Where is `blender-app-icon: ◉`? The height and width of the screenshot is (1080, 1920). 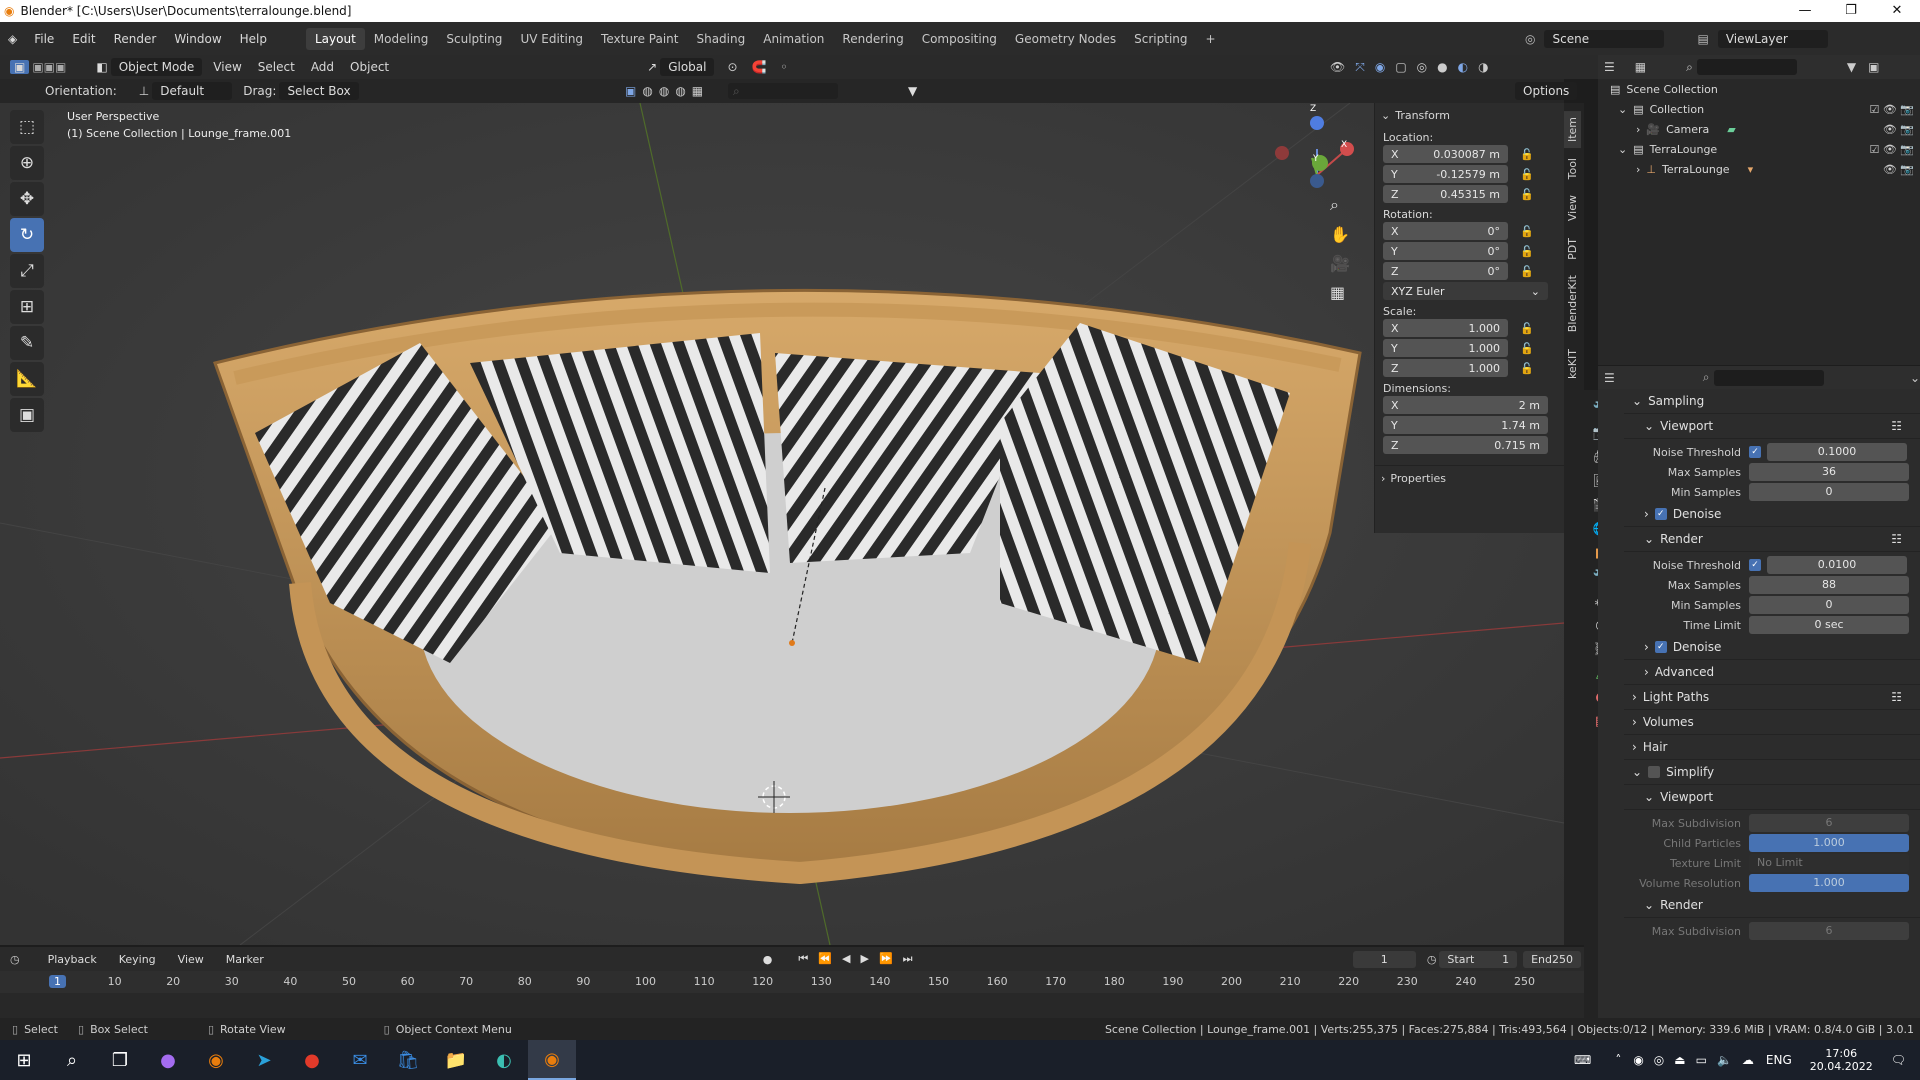
blender-app-icon: ◉ is located at coordinates (216, 1060).